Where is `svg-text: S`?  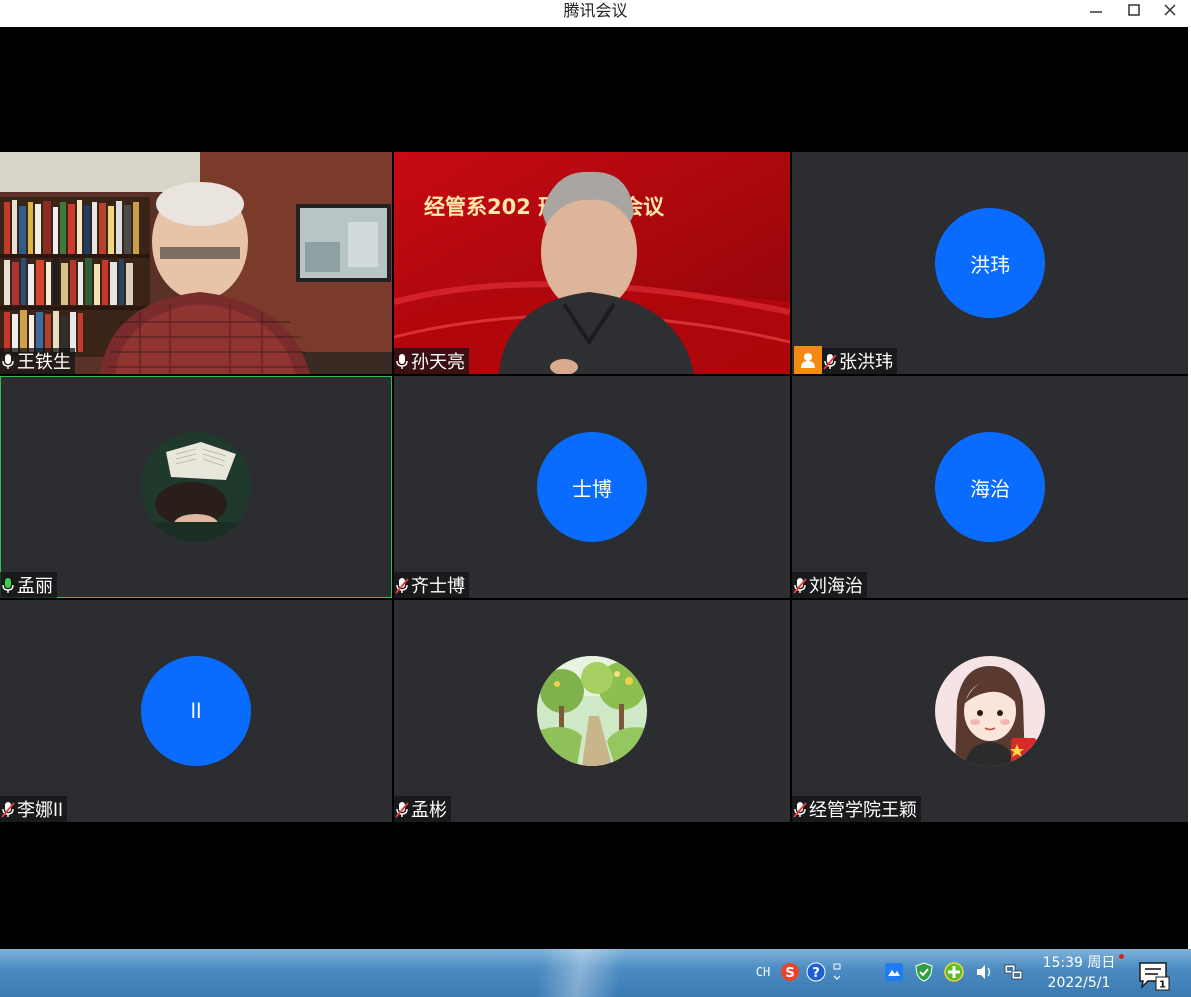
svg-text: S is located at coordinates (789, 973).